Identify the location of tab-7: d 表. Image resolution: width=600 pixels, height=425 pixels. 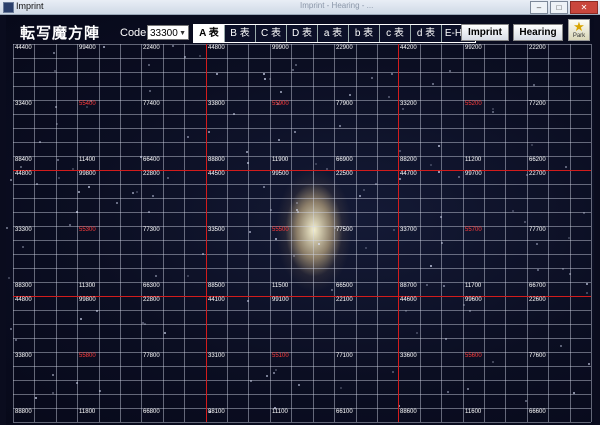
(426, 33).